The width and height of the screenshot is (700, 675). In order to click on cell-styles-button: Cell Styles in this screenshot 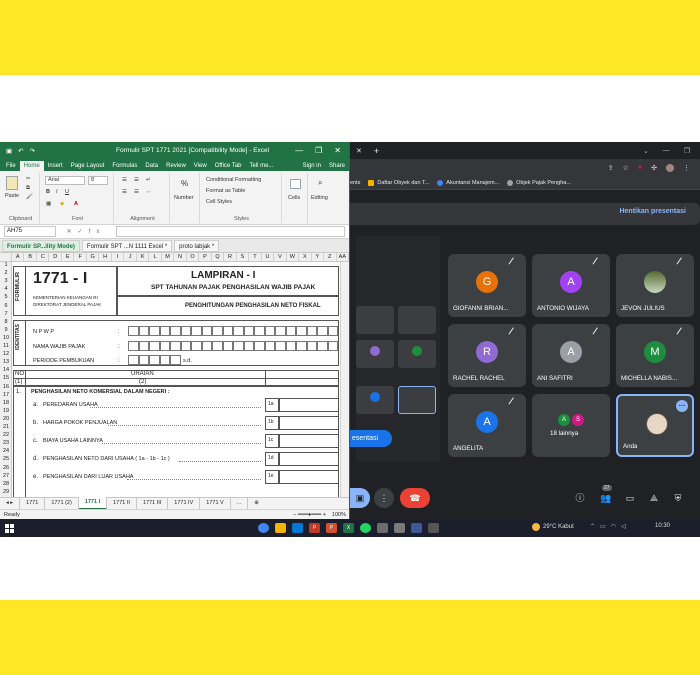, I will do `click(219, 202)`.